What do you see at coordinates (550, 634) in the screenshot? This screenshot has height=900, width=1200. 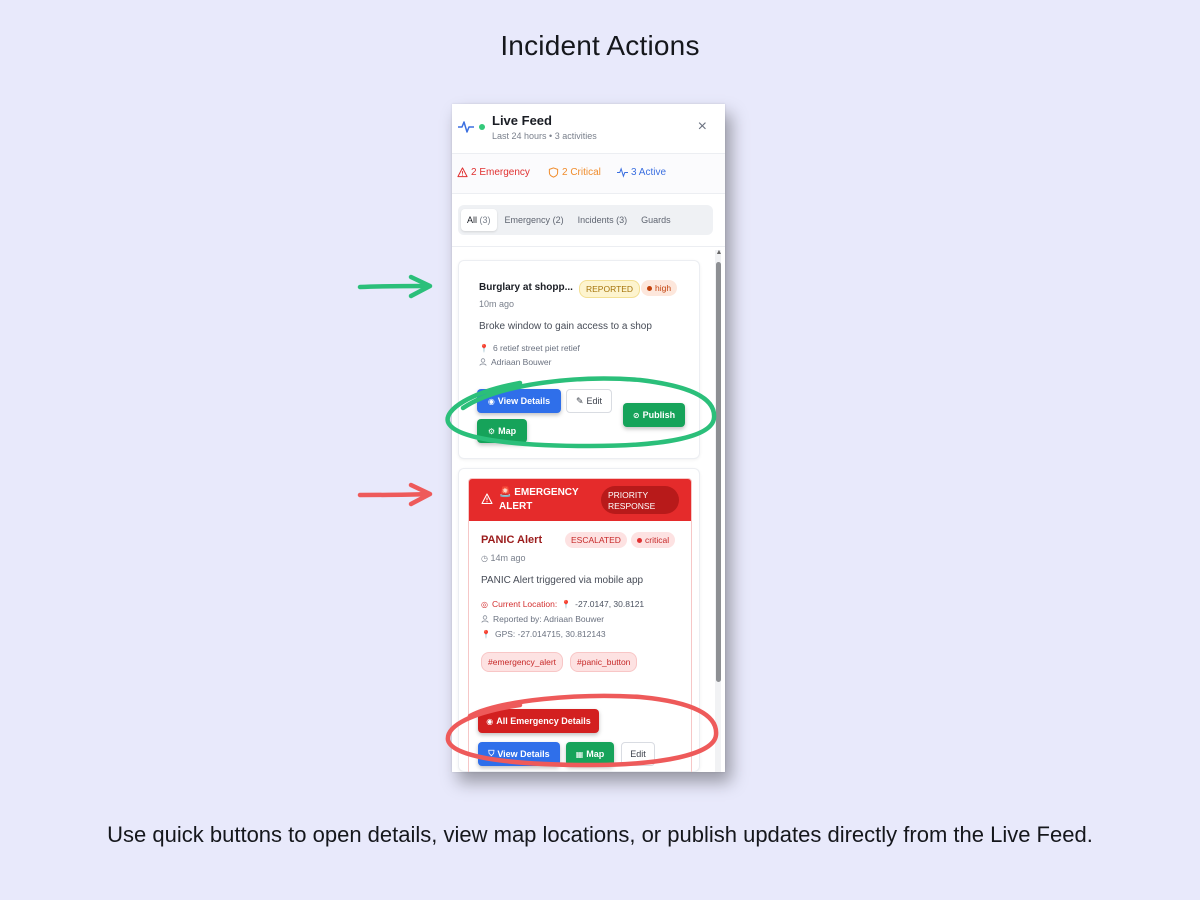 I see `gps-text: GPS: -27.014715, 30.812143` at bounding box center [550, 634].